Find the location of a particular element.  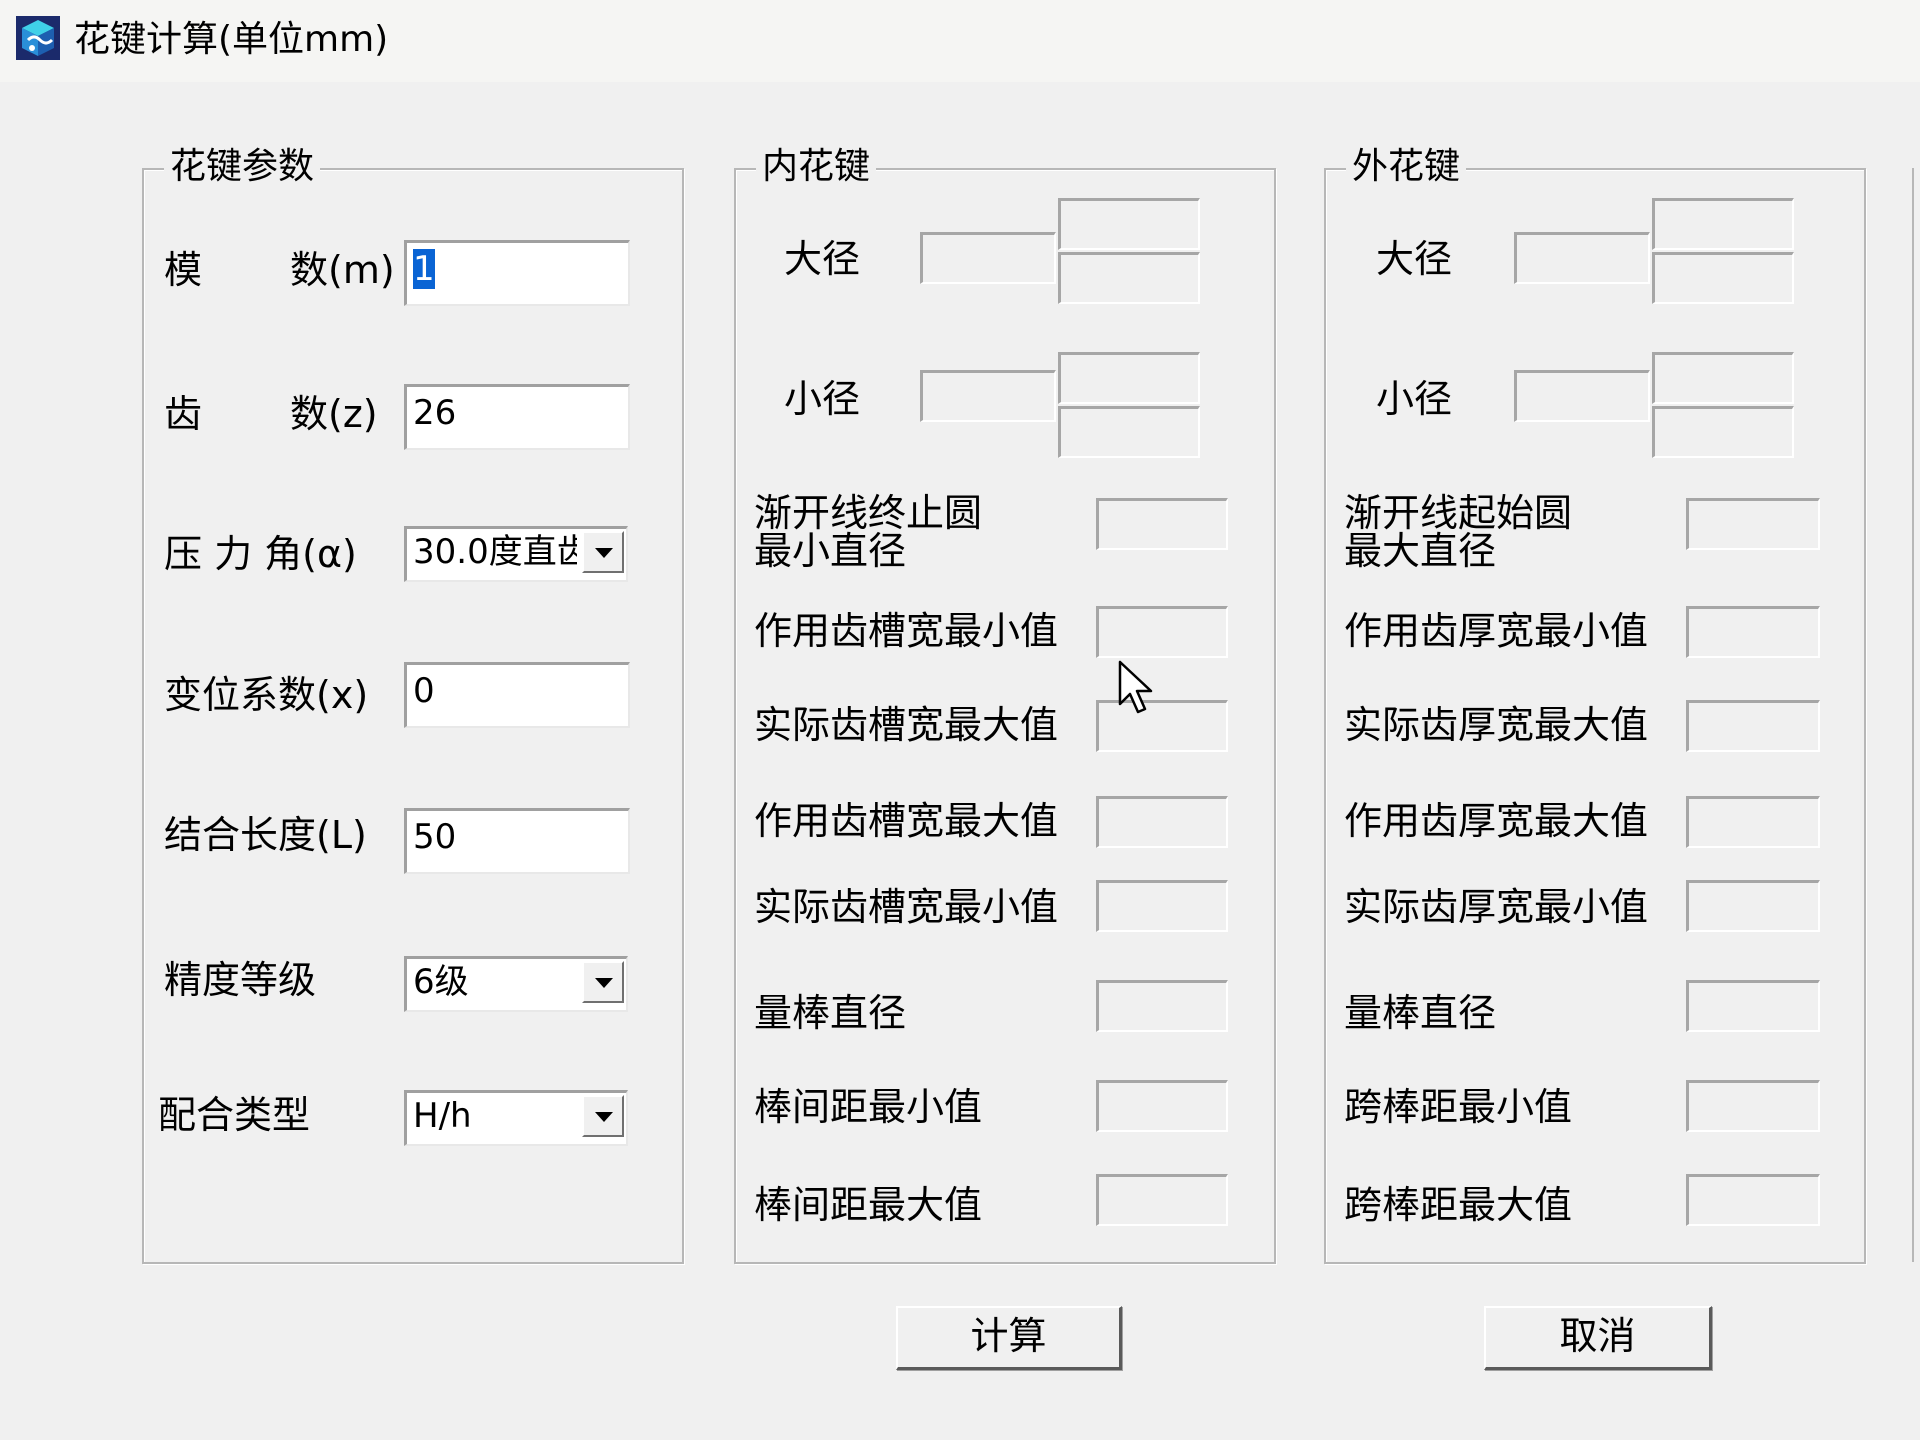

internal-involute-label-line1: 渐开线终止圆 is located at coordinates (868, 513).